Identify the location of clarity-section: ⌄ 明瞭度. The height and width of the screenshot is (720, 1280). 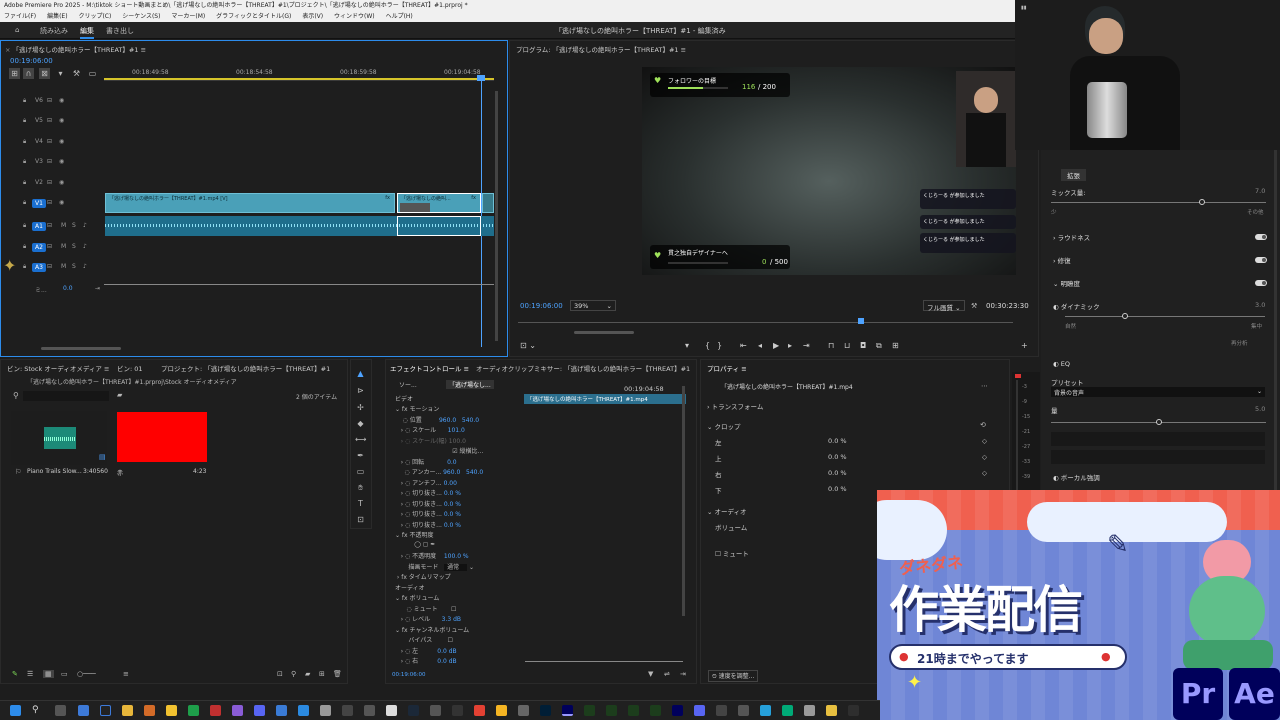
(1066, 283).